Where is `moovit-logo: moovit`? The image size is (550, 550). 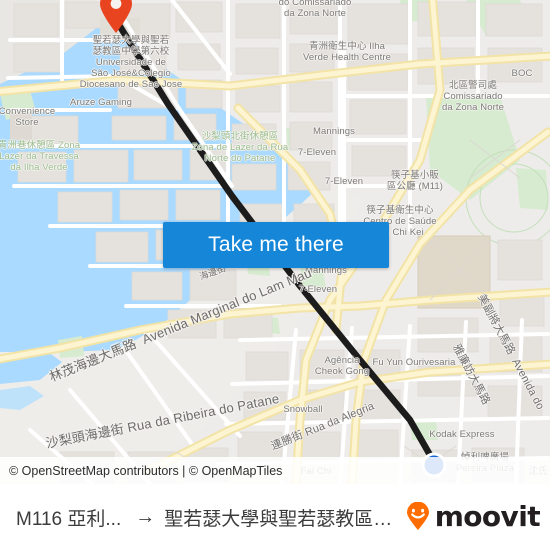 moovit-logo: moovit is located at coordinates (467, 516).